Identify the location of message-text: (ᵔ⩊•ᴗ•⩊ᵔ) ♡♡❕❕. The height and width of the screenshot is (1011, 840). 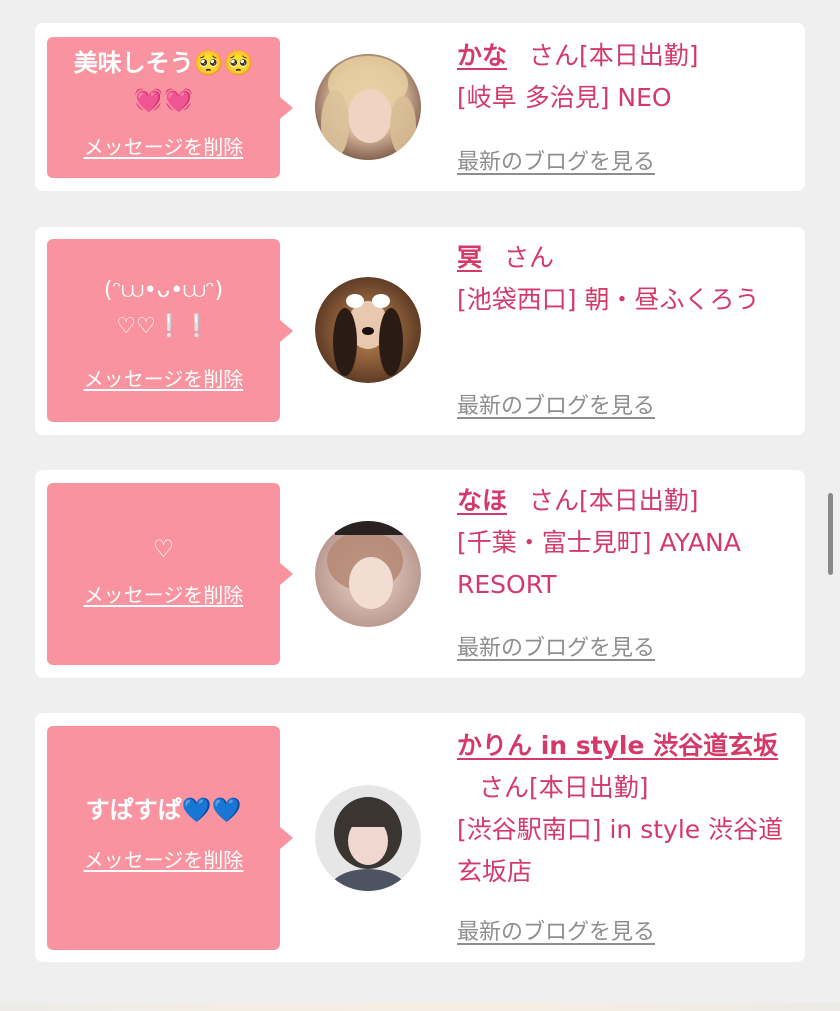
(163, 308).